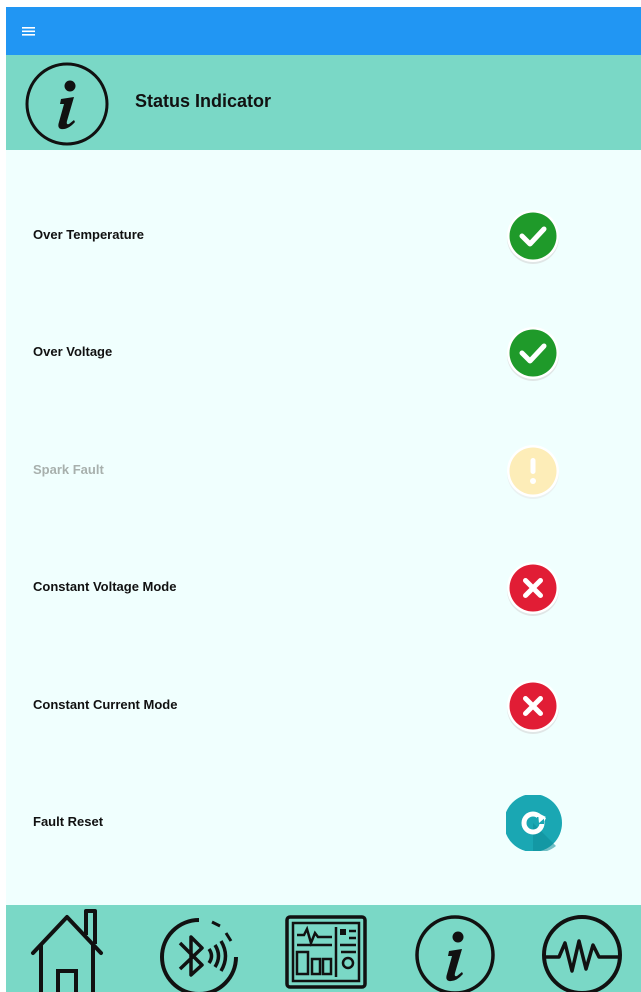  What do you see at coordinates (30, 31) in the screenshot?
I see `hamburger-menu-icon` at bounding box center [30, 31].